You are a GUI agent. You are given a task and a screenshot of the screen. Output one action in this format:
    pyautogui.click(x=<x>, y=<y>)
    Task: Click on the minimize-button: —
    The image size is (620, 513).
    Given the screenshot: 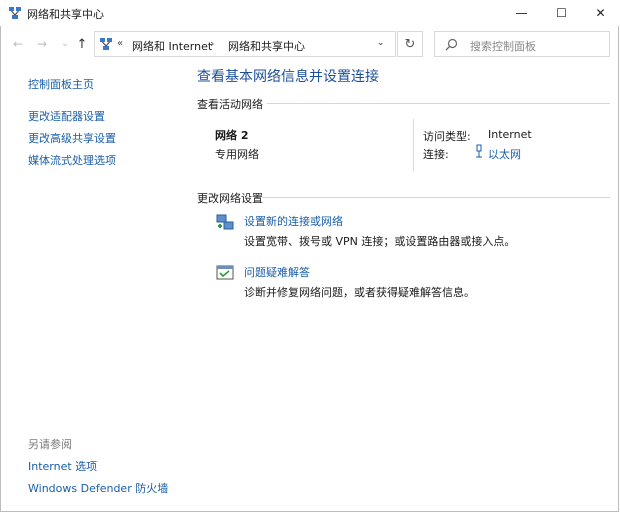 What is the action you would take?
    pyautogui.click(x=521, y=13)
    